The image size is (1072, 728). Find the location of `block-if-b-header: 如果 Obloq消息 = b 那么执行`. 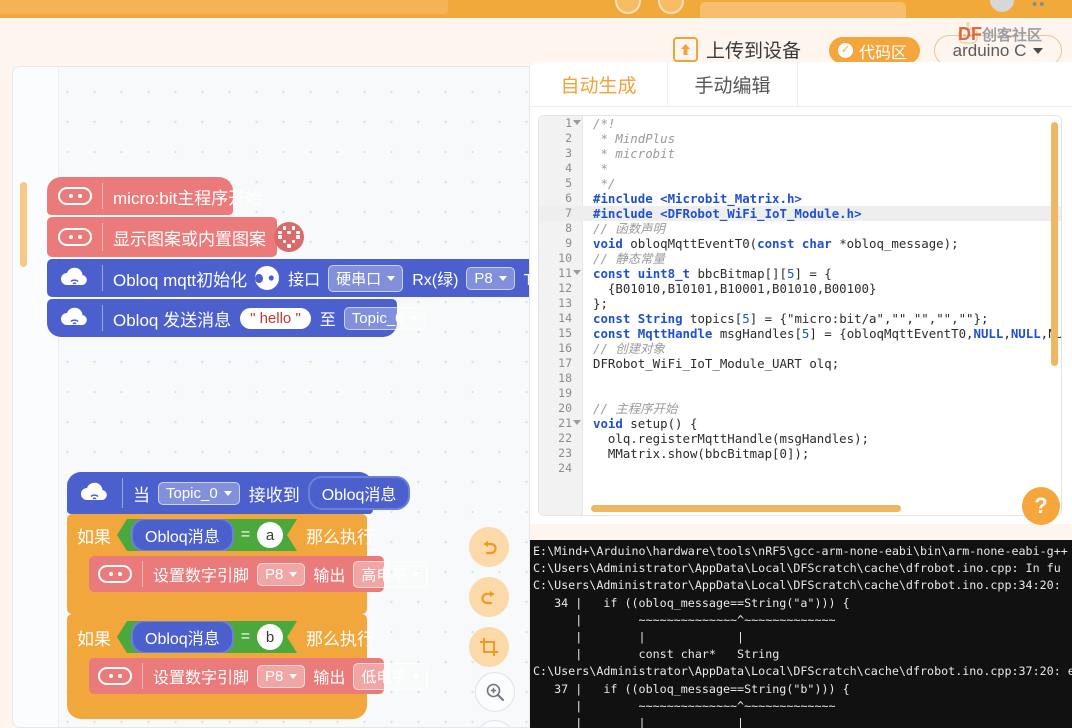

block-if-b-header: 如果 Obloq消息 = b 那么执行 is located at coordinates (220, 637).